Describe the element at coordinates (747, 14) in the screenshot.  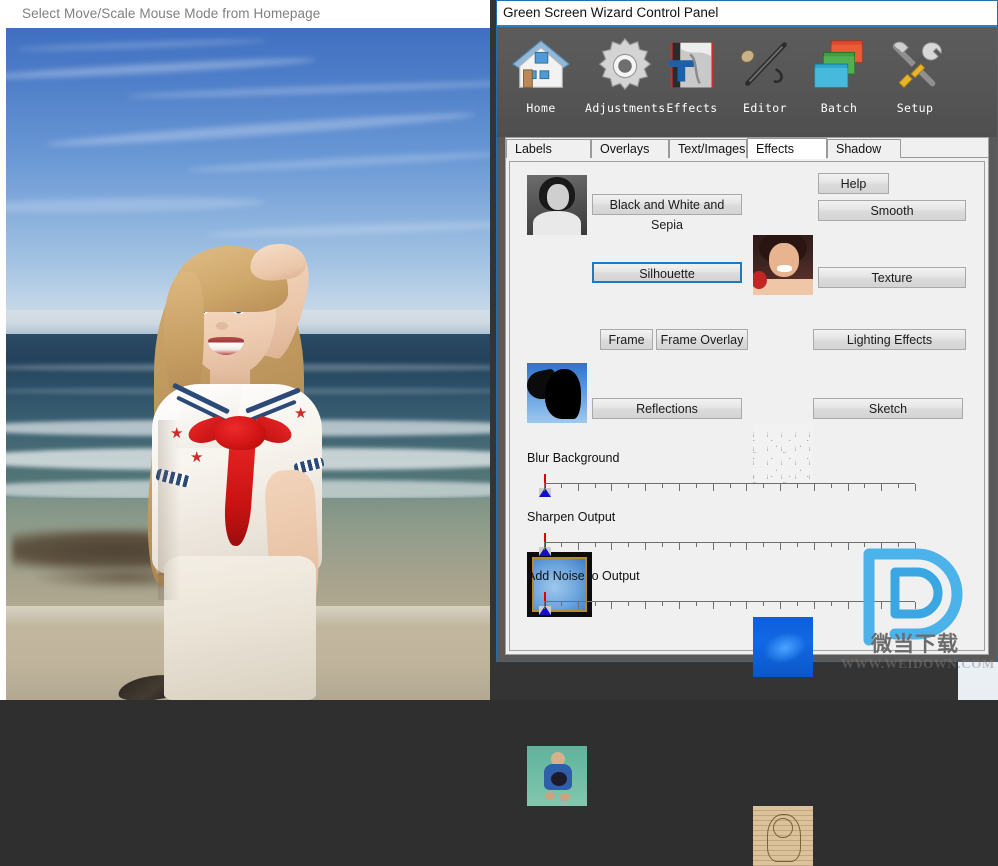
I see `control-panel-titlebar: Green Screen Wizard Control Panel` at that location.